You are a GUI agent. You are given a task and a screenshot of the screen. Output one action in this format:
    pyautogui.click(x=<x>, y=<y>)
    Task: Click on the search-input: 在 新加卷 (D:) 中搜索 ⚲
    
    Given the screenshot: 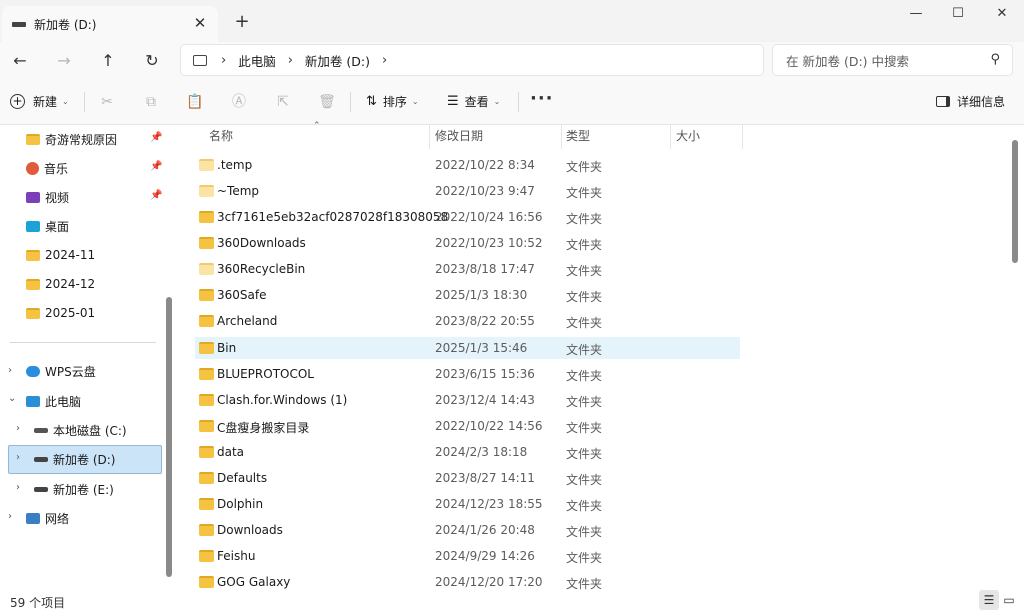 What is the action you would take?
    pyautogui.click(x=892, y=60)
    